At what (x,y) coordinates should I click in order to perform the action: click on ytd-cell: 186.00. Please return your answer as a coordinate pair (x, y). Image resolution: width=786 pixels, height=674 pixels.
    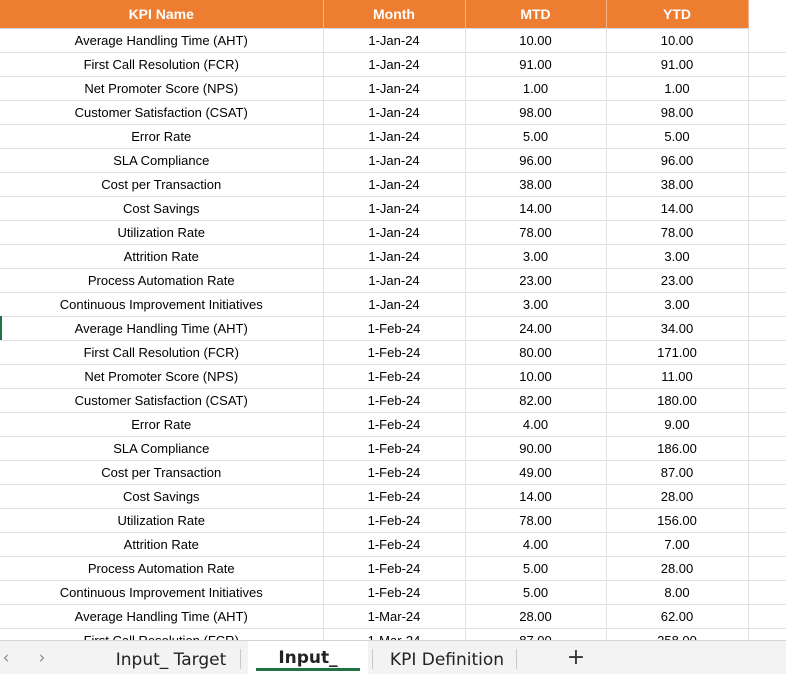
    Looking at the image, I should click on (677, 448).